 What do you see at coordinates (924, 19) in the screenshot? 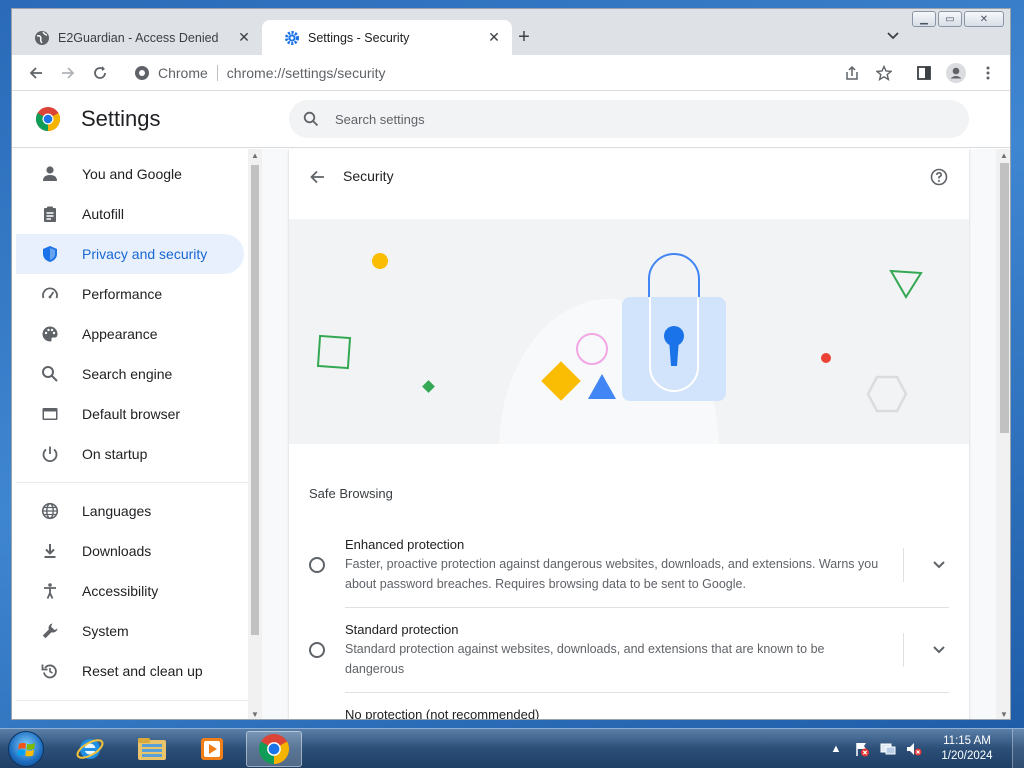
I see `minimize-button: ▁` at bounding box center [924, 19].